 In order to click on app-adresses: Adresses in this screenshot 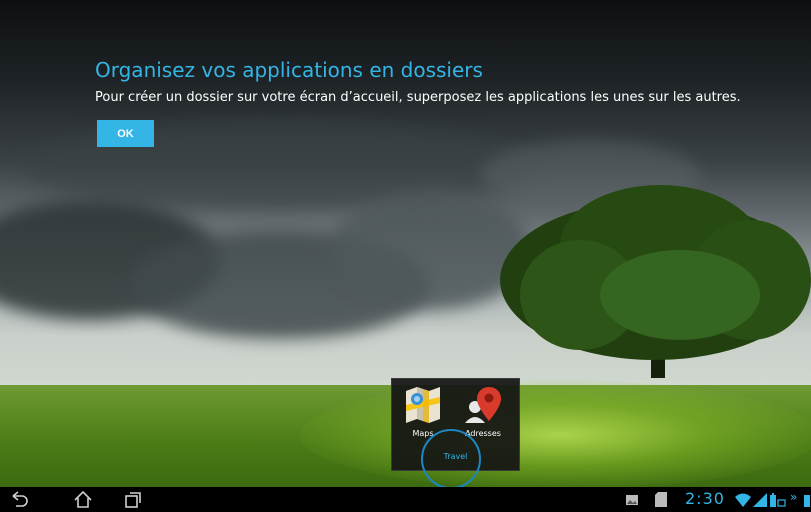, I will do `click(483, 411)`.